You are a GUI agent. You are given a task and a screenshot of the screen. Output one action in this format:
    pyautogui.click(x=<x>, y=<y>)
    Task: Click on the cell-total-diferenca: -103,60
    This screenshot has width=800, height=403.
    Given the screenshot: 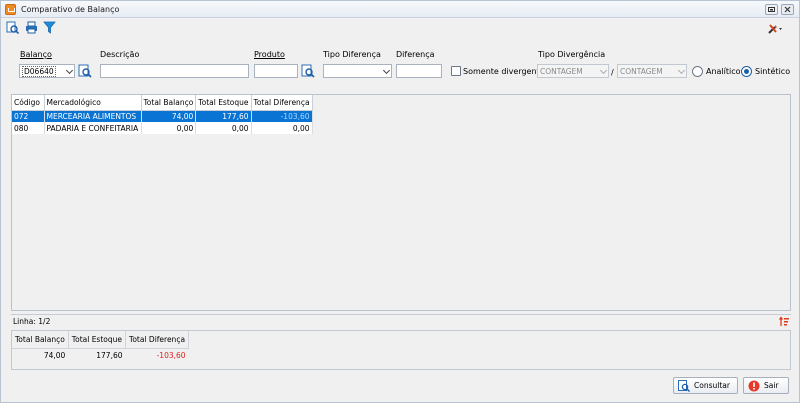 What is the action you would take?
    pyautogui.click(x=282, y=116)
    